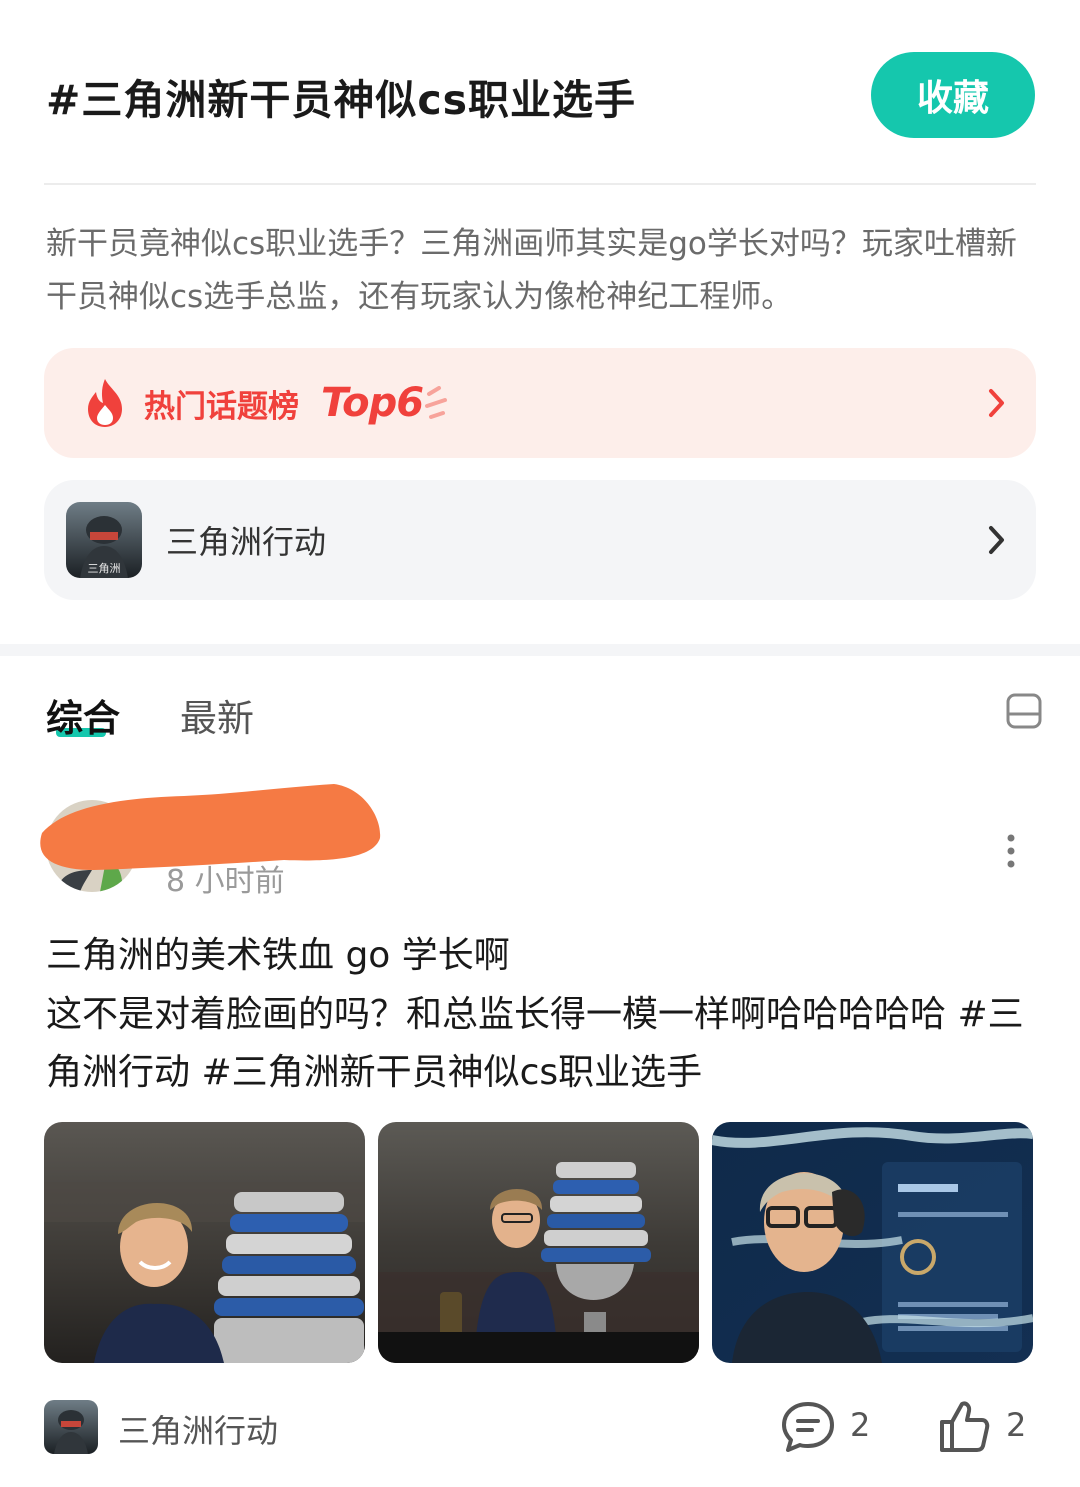 This screenshot has width=1080, height=1487. Describe the element at coordinates (221, 406) in the screenshot. I see `hot-topic-rank-label: 热门话题榜` at that location.